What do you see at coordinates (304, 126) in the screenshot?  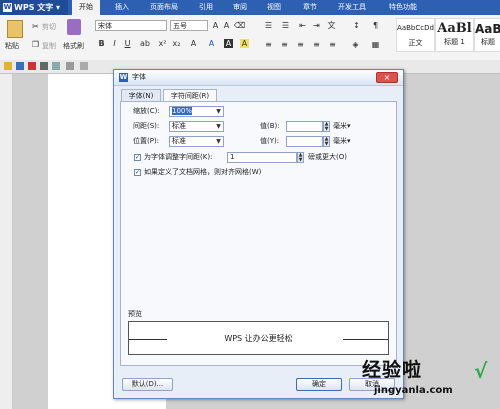 I see `spacing-amount-input` at bounding box center [304, 126].